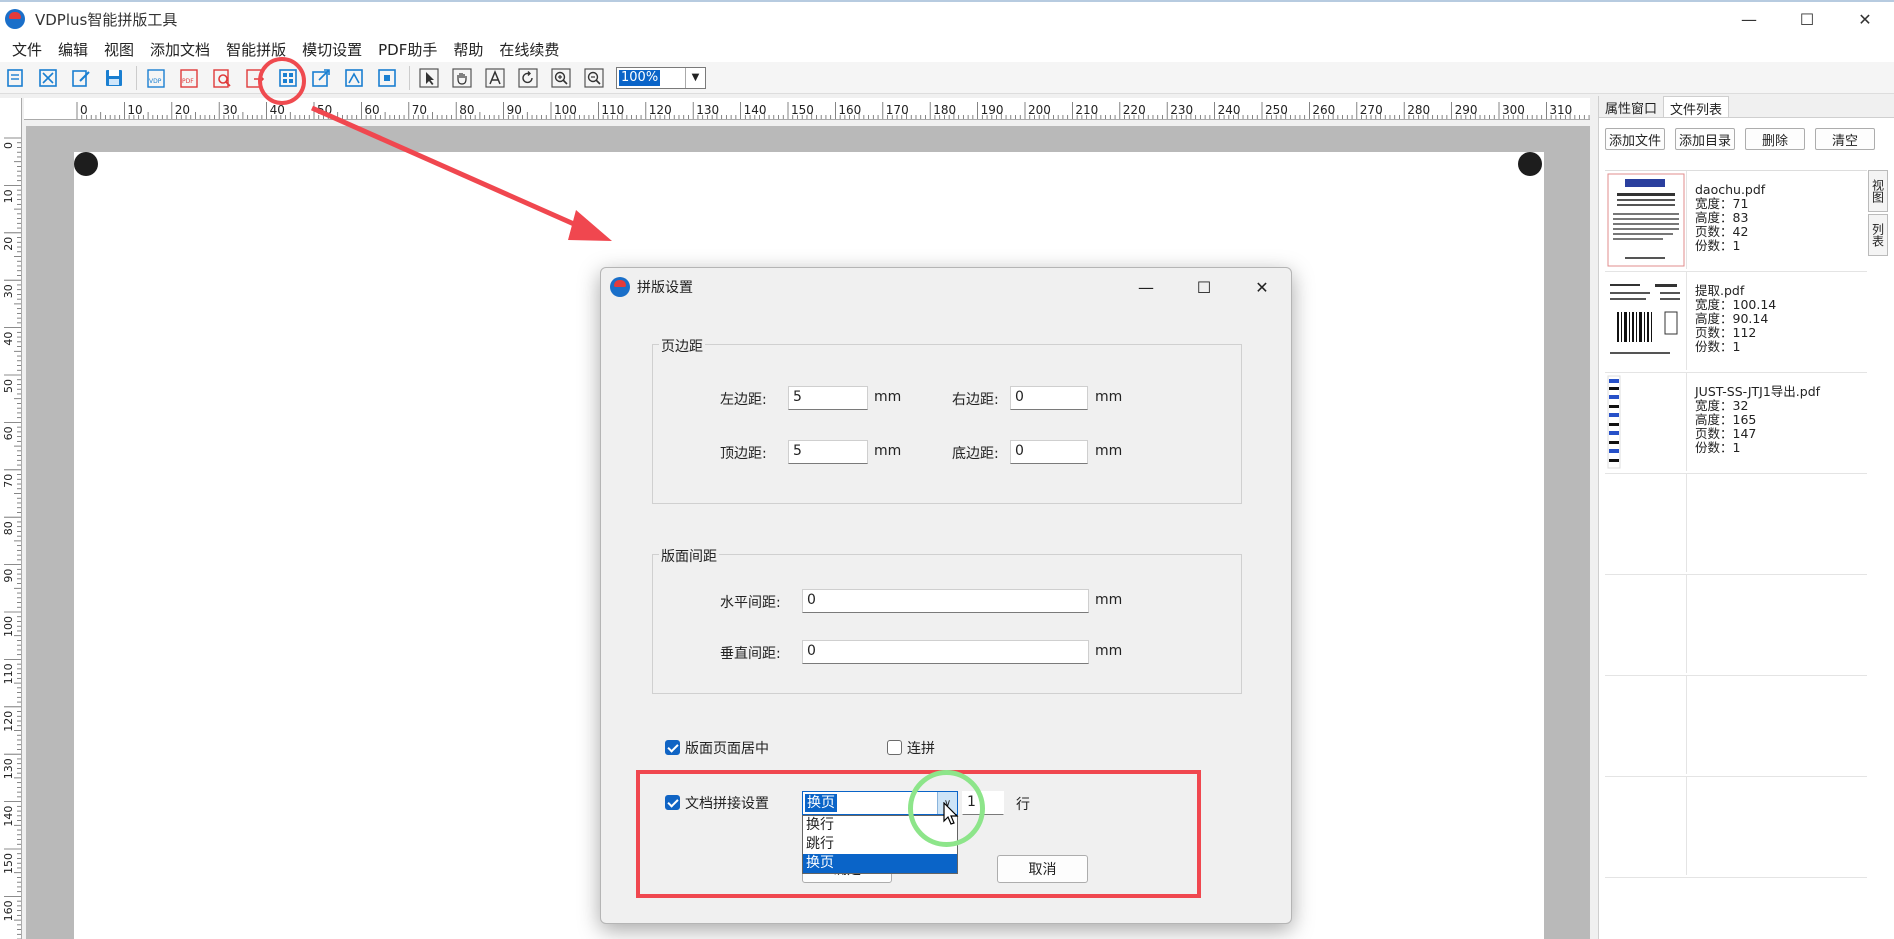 The width and height of the screenshot is (1894, 939). What do you see at coordinates (707, 110) in the screenshot?
I see `ruler-label: 130` at bounding box center [707, 110].